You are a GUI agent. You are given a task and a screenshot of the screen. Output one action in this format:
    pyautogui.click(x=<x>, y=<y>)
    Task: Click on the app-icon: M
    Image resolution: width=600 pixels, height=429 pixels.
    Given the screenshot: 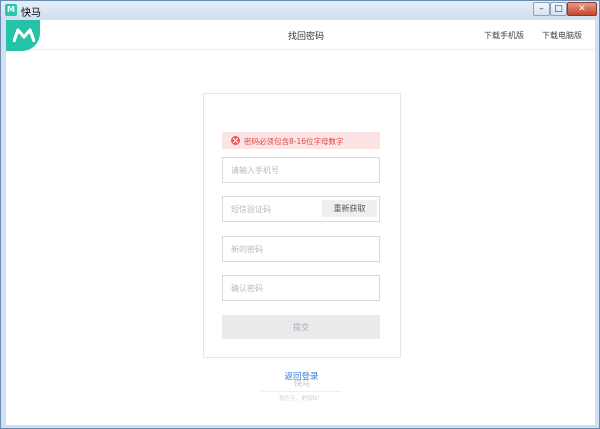 What is the action you would take?
    pyautogui.click(x=11, y=10)
    